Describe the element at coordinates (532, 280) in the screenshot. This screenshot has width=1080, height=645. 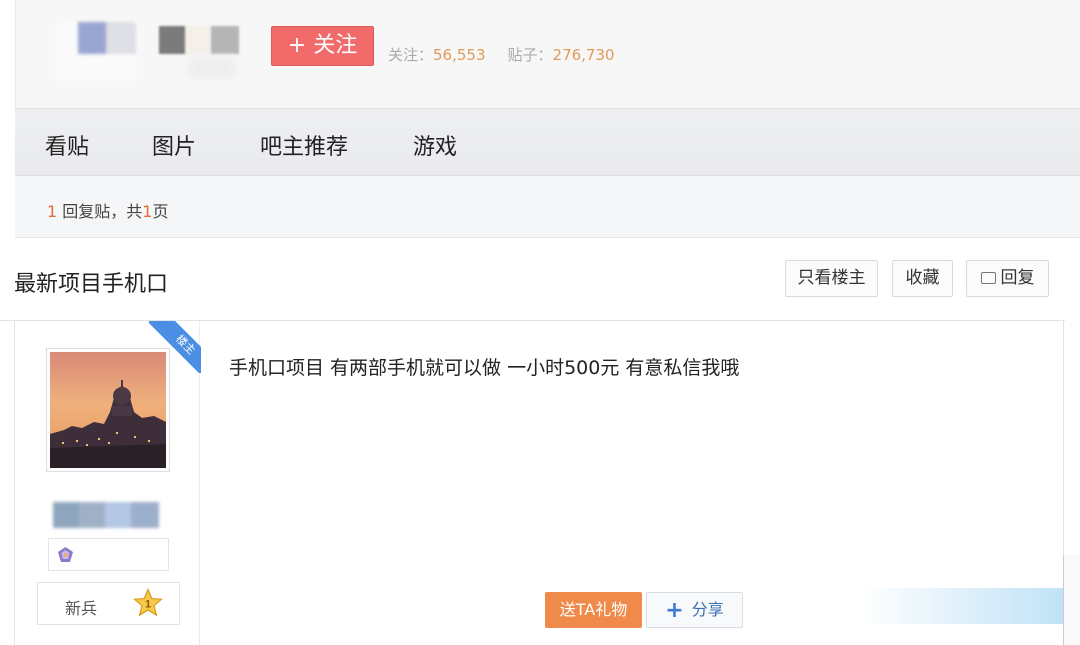
I see `thread-title-bar: 最新项目手机口 只看楼主 收藏 回复` at that location.